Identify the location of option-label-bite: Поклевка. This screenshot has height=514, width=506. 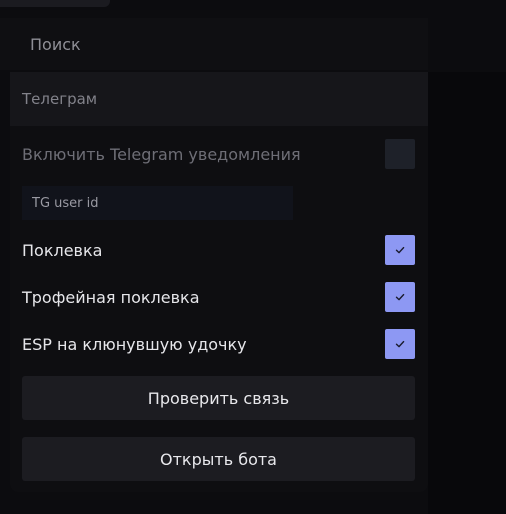
(62, 250).